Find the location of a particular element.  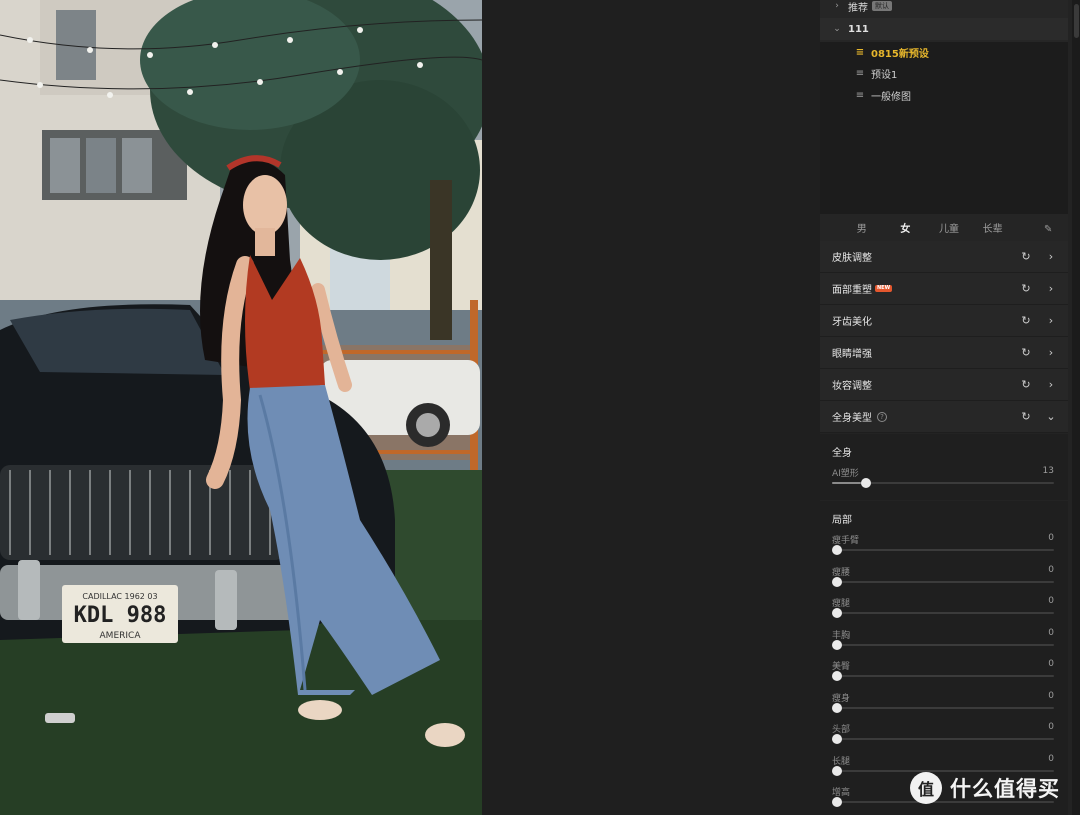

adjustment-row: 牙齿美化 ↻ › is located at coordinates (944, 321).